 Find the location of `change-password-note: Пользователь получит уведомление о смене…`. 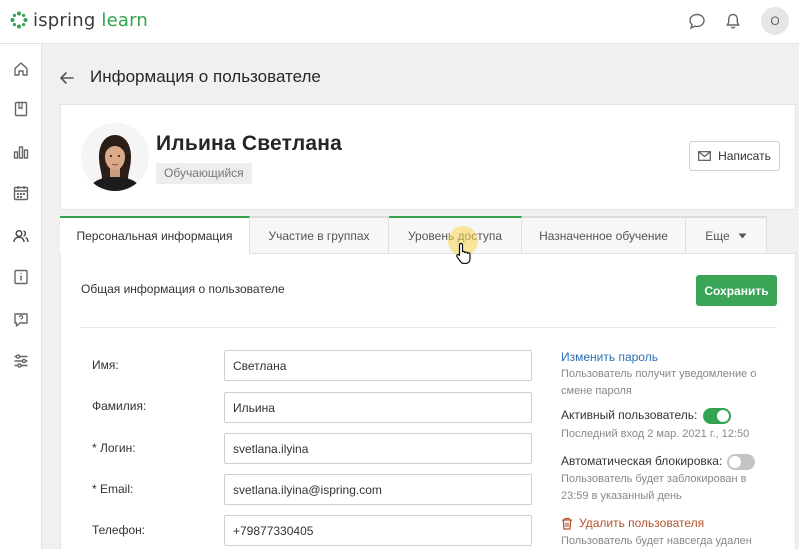

change-password-note: Пользователь получит уведомление о смене… is located at coordinates (659, 382).